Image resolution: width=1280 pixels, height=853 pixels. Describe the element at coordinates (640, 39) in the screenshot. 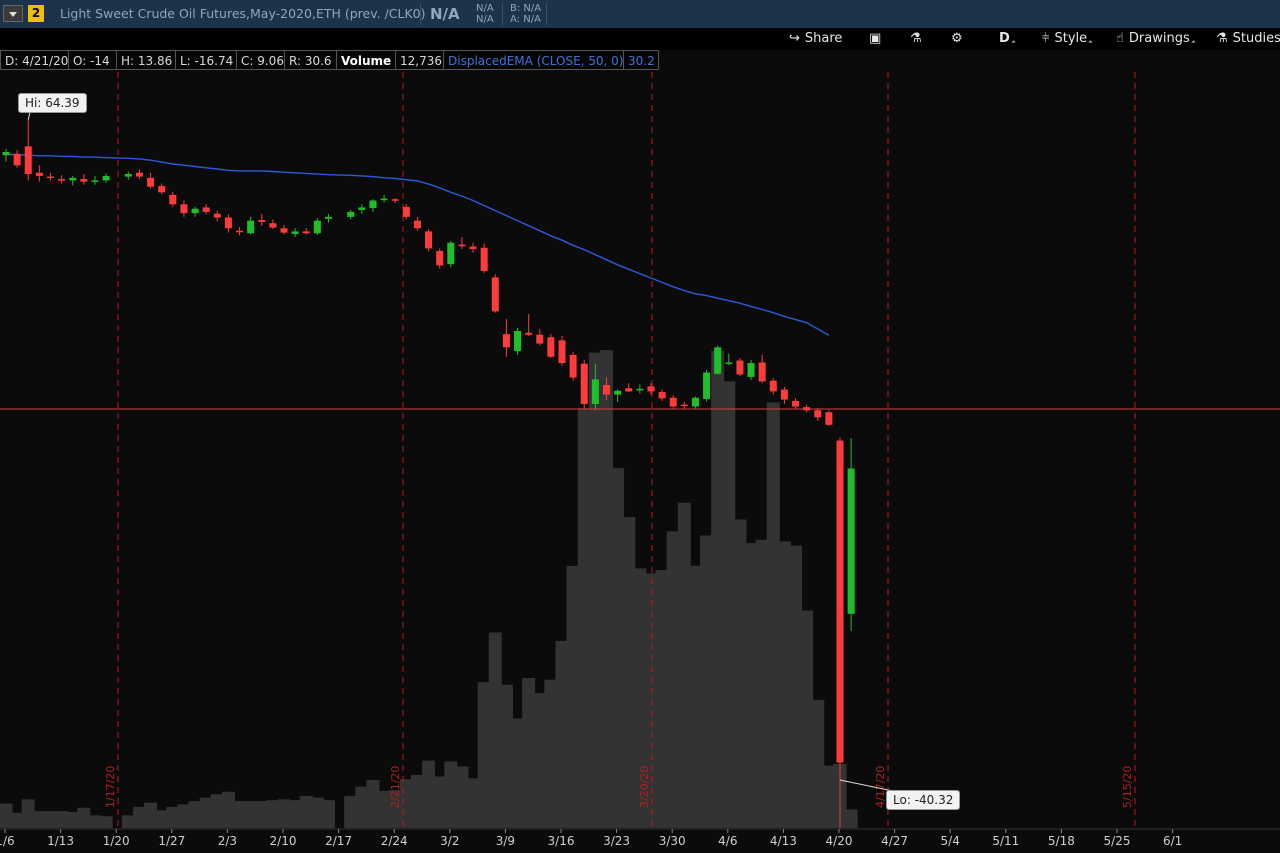

I see `chart-toolbar: ↪ Share ▣ ⚗ ⚙ D ⫩ Style ☝ Drawings ⚗ Studies` at that location.